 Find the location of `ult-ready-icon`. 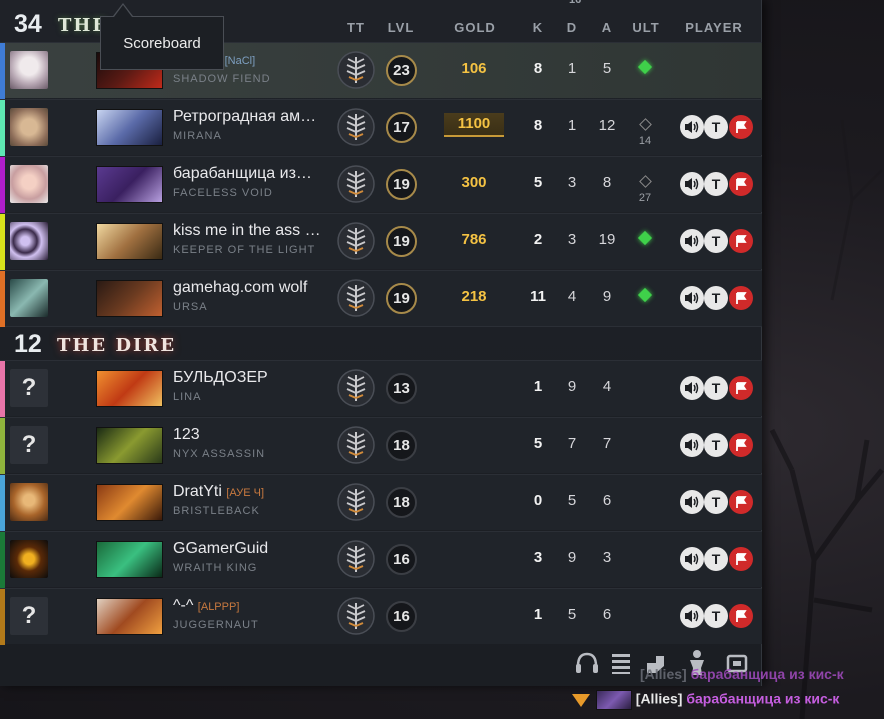

ult-ready-icon is located at coordinates (645, 238).